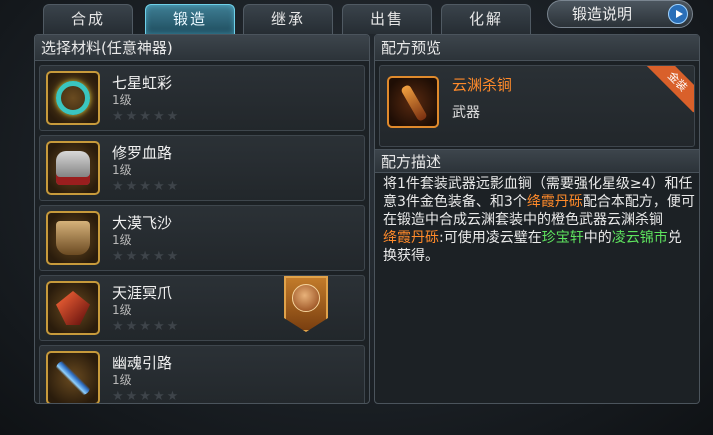 This screenshot has height=435, width=713. Describe the element at coordinates (537, 161) in the screenshot. I see `description-title: 配方描述` at that location.